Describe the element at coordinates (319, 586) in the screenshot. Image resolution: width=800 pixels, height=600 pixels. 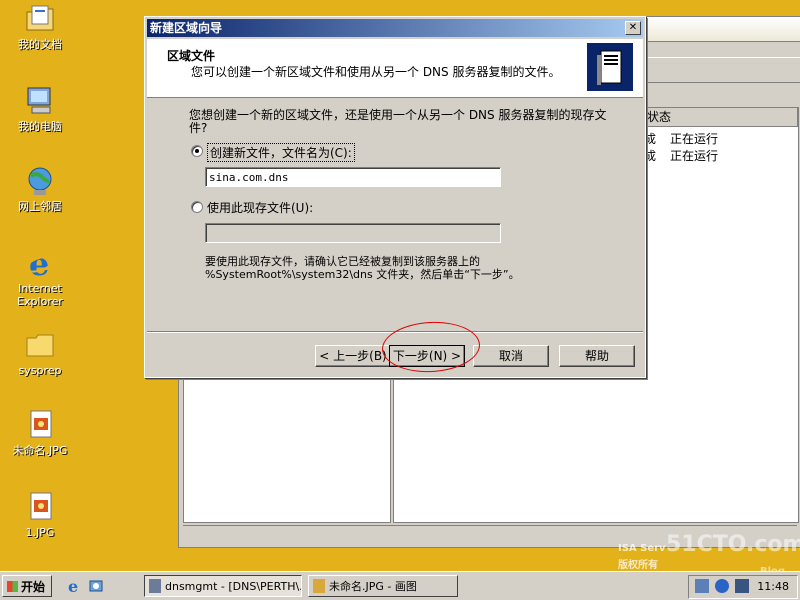
I see `paint-icon` at that location.